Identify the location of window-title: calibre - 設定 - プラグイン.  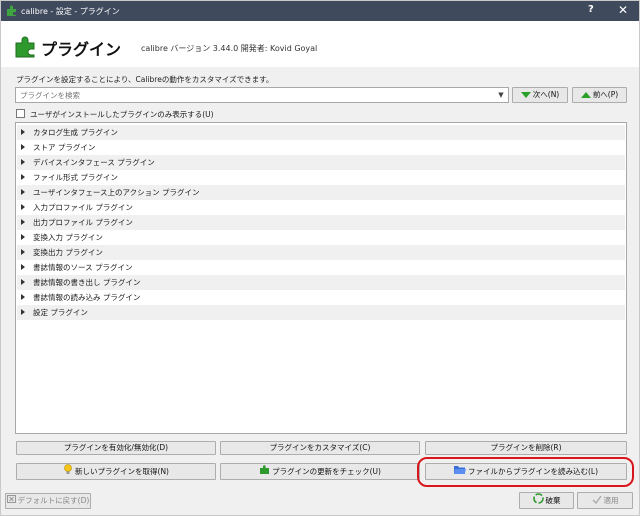
(70, 11).